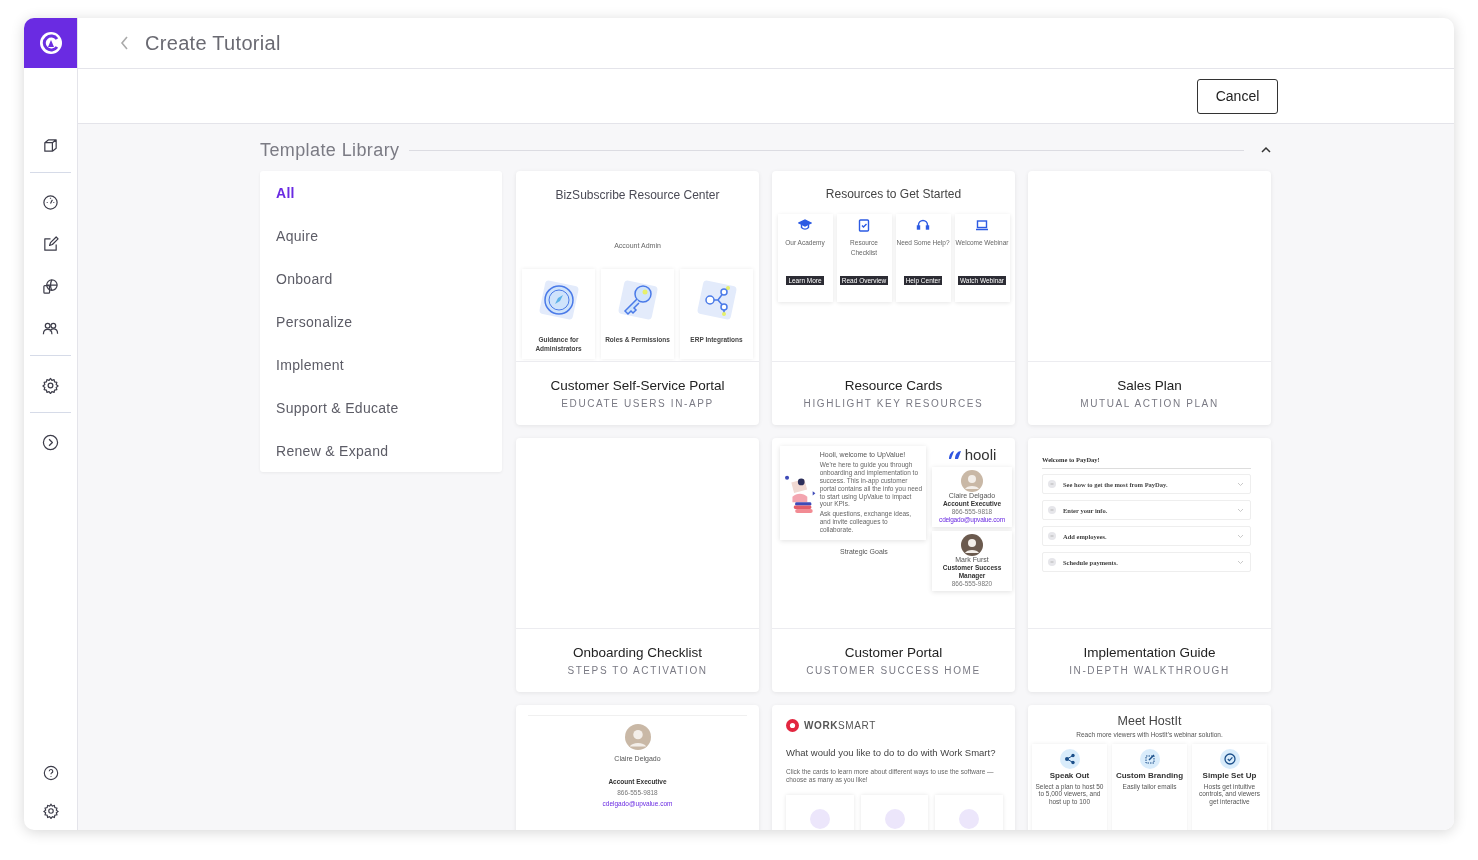  What do you see at coordinates (310, 364) in the screenshot?
I see `filter-item: Implement` at bounding box center [310, 364].